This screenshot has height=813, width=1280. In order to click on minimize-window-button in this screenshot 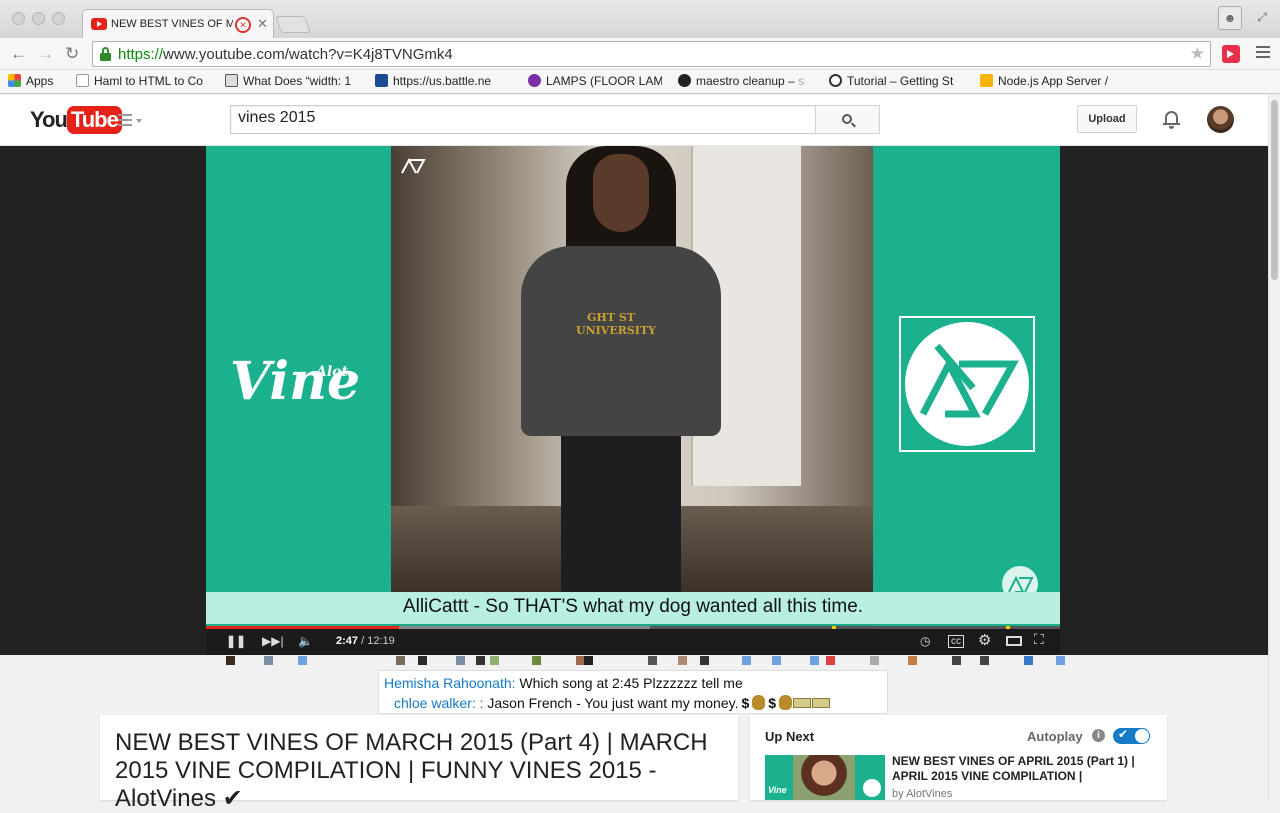, I will do `click(38, 18)`.